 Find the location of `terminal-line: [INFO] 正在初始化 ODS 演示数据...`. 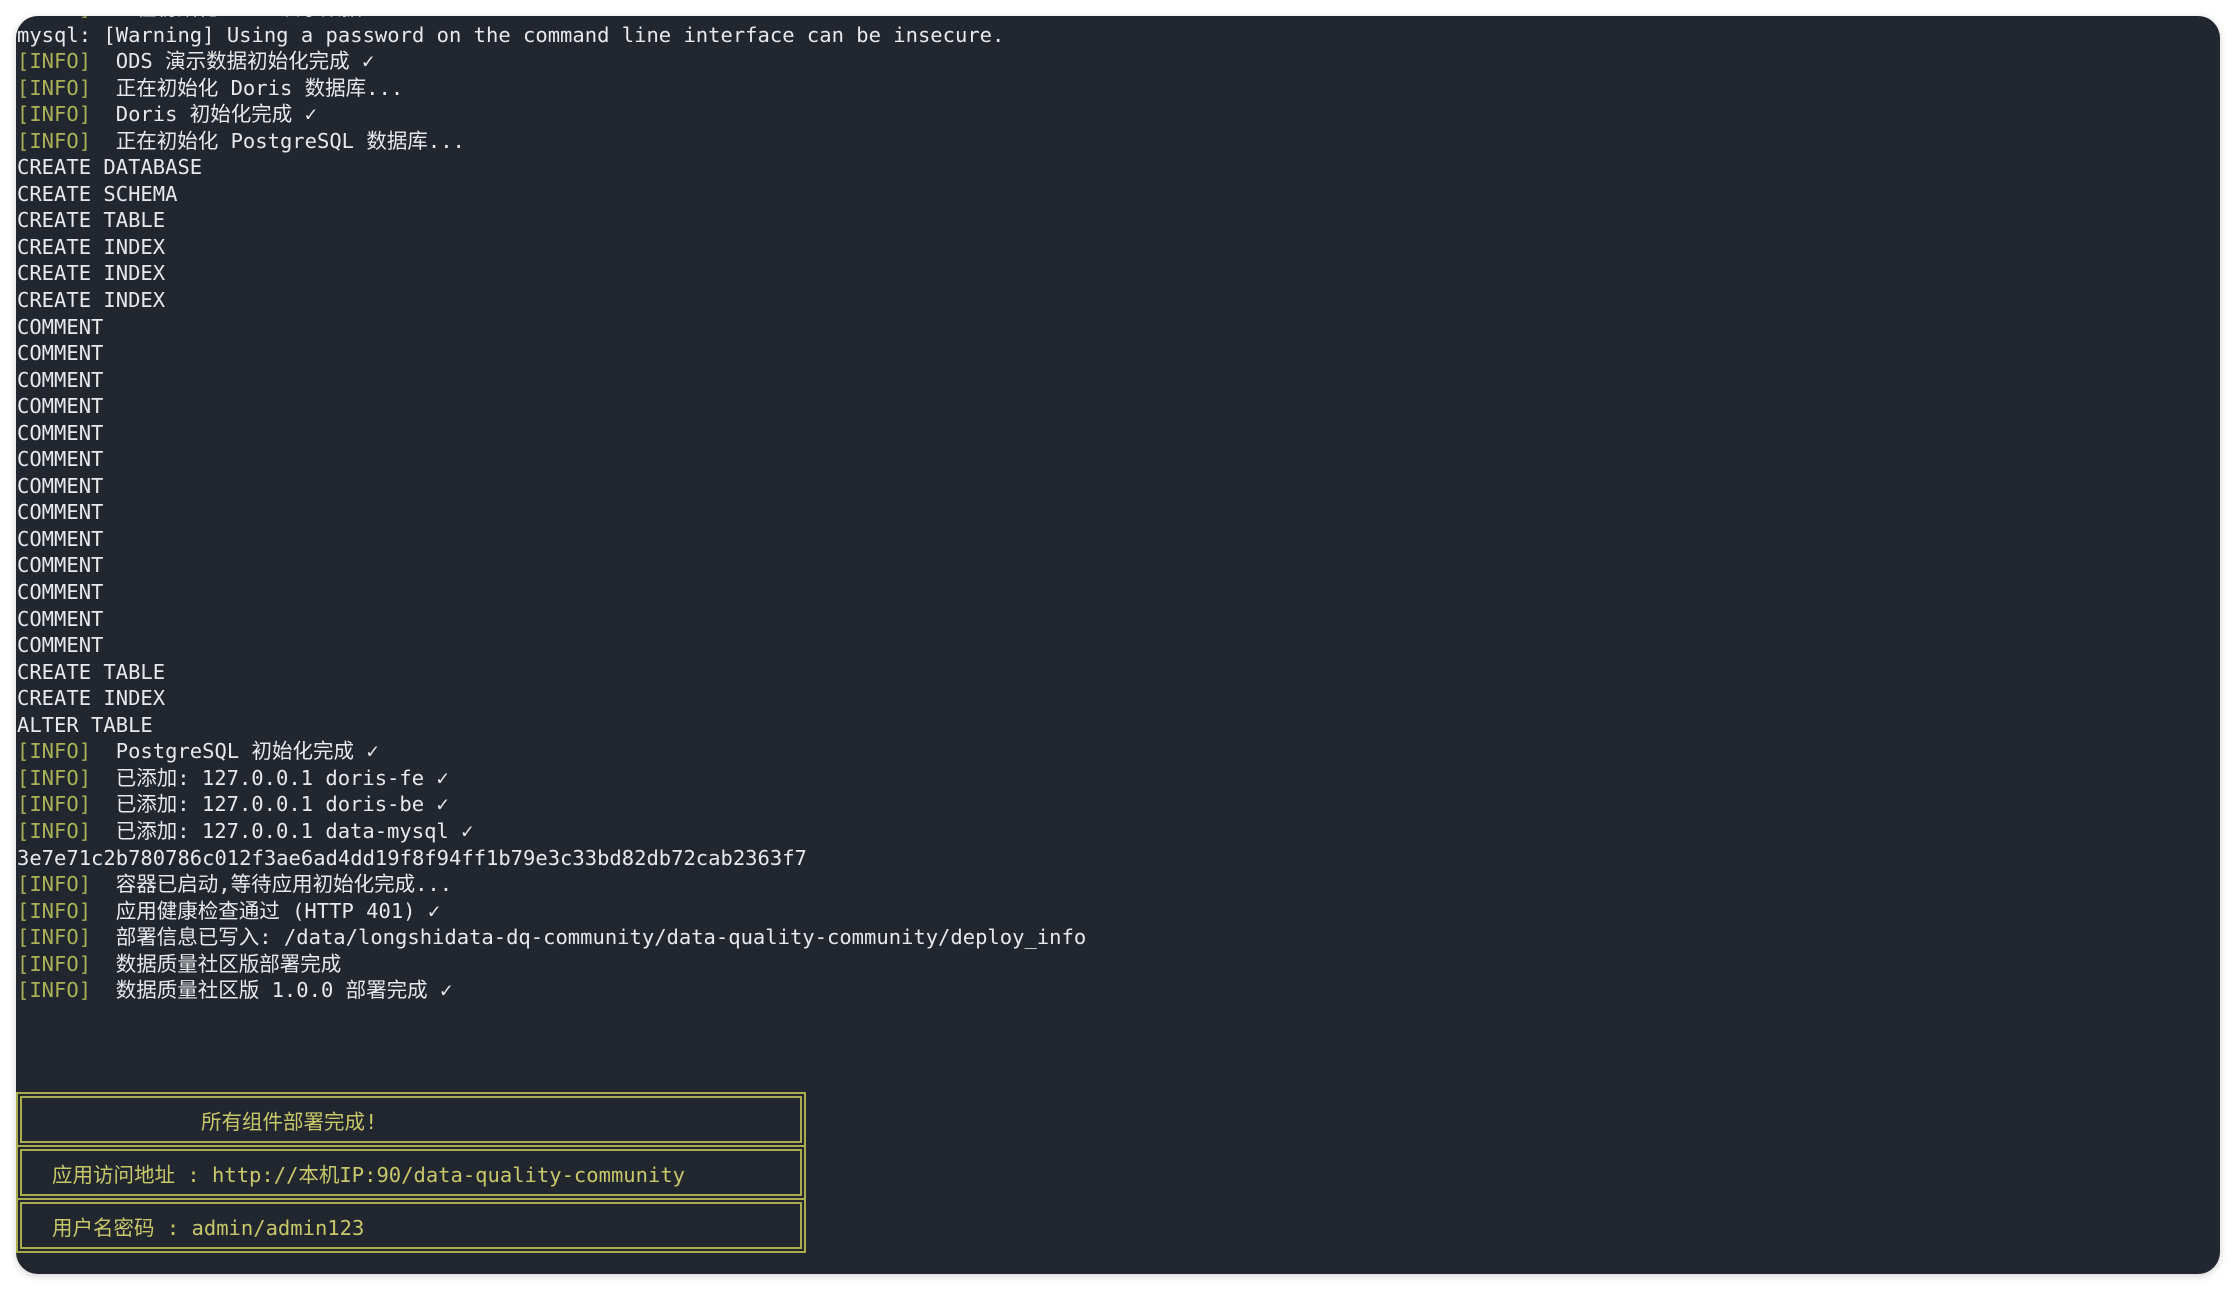

terminal-line: [INFO] 正在初始化 ODS 演示数据... is located at coordinates (551, 19).